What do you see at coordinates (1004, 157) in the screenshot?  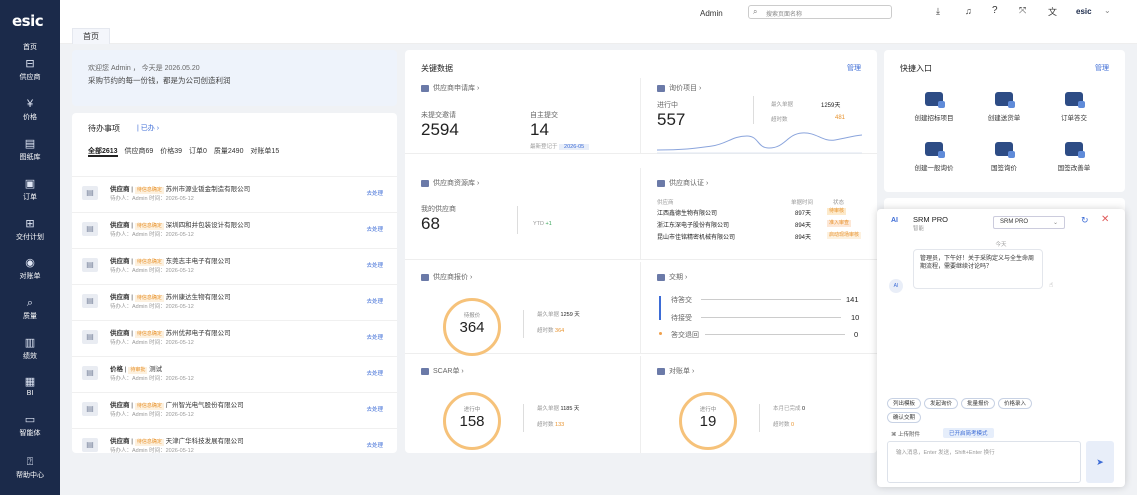 I see `quick-sign-inquiry: 国签询价` at bounding box center [1004, 157].